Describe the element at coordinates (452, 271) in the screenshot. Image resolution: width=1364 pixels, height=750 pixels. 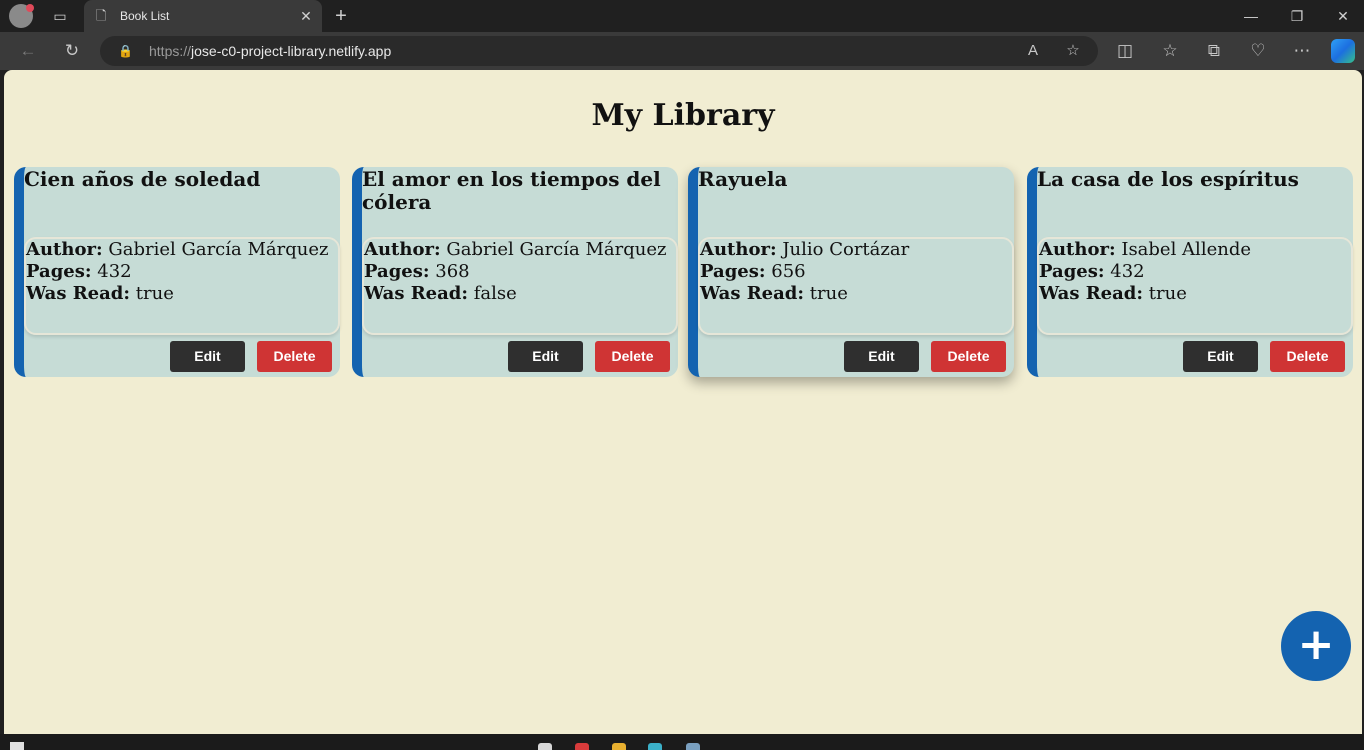
I see `pages-value: 368` at that location.